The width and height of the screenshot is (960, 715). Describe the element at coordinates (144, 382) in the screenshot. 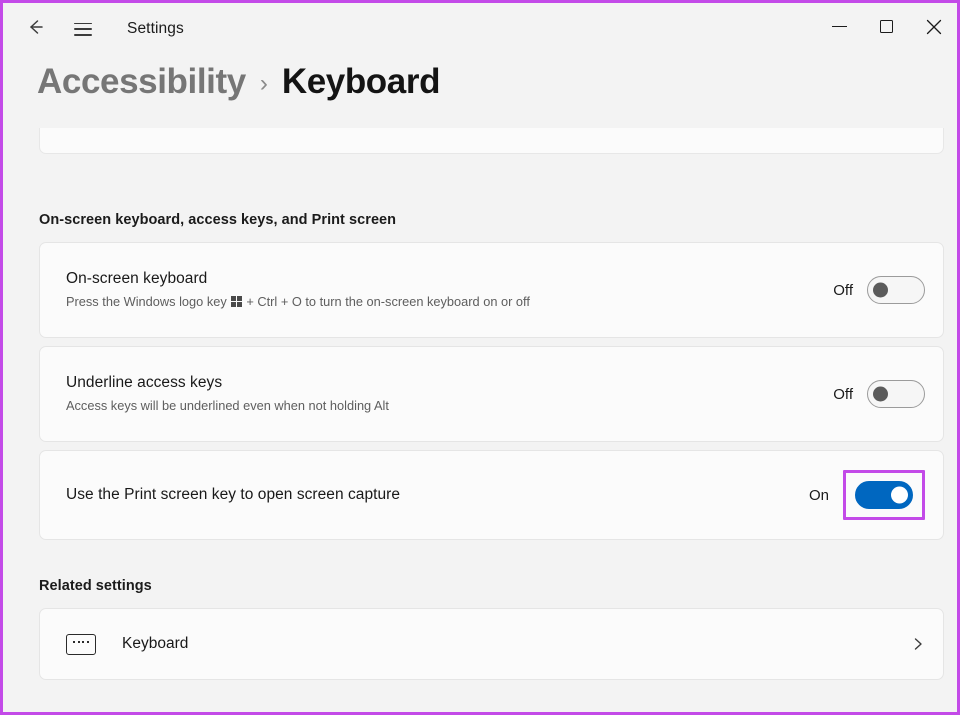

I see `setting-title: Underline access keys` at that location.